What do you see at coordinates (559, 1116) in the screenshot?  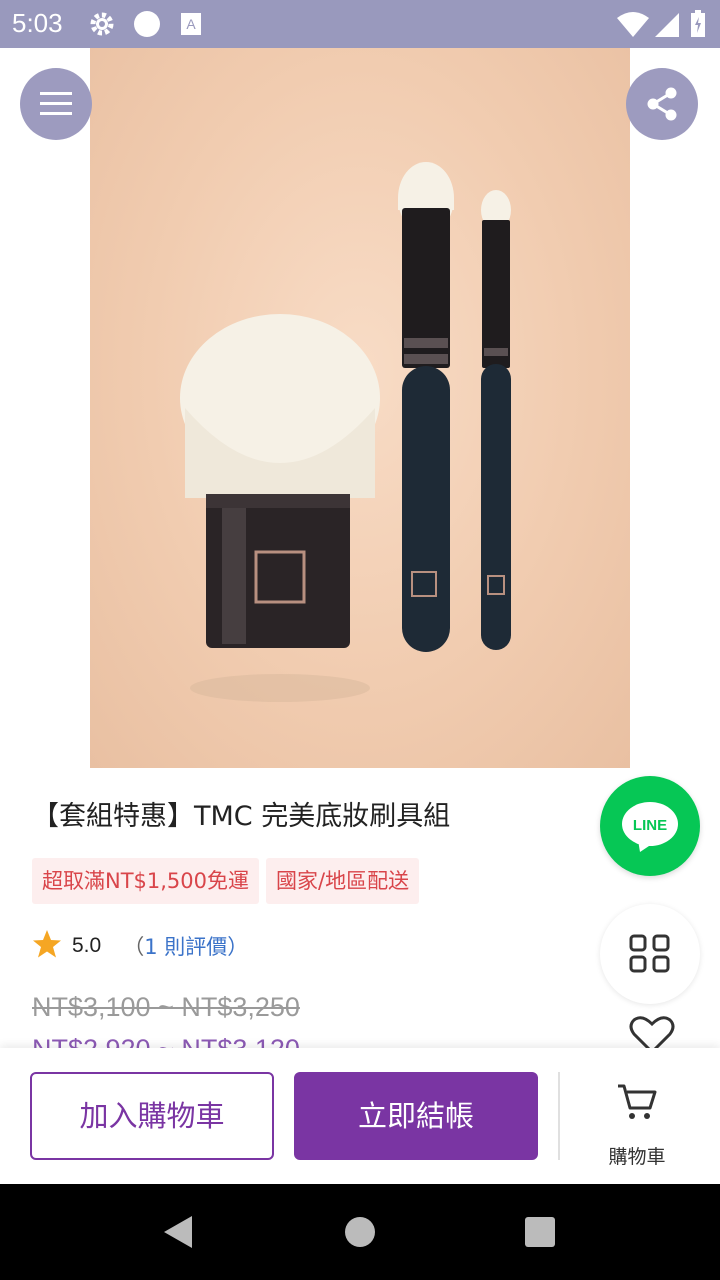 I see `divider` at bounding box center [559, 1116].